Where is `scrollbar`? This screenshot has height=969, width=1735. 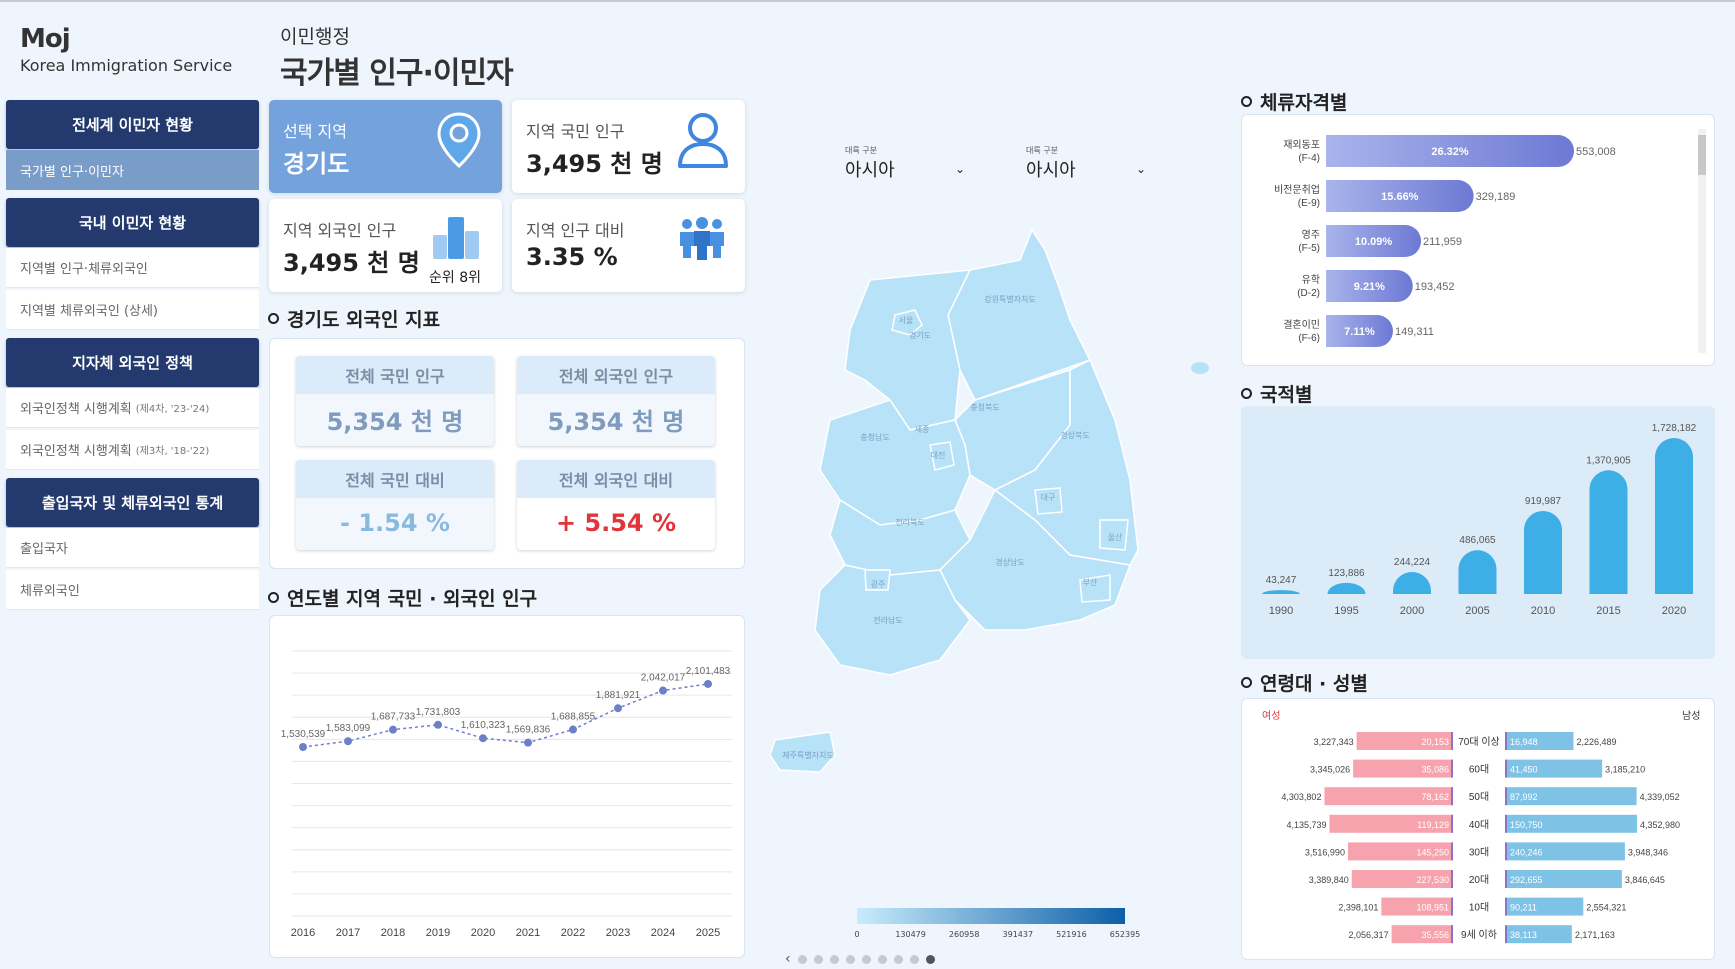
scrollbar is located at coordinates (1702, 241).